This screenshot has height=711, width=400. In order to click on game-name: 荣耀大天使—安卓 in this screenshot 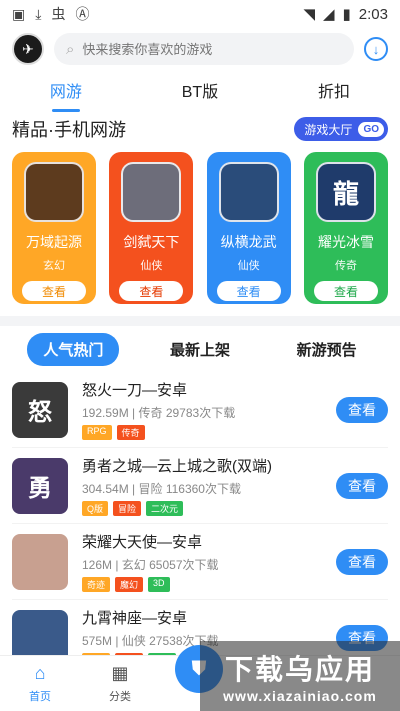, I will do `click(142, 542)`.